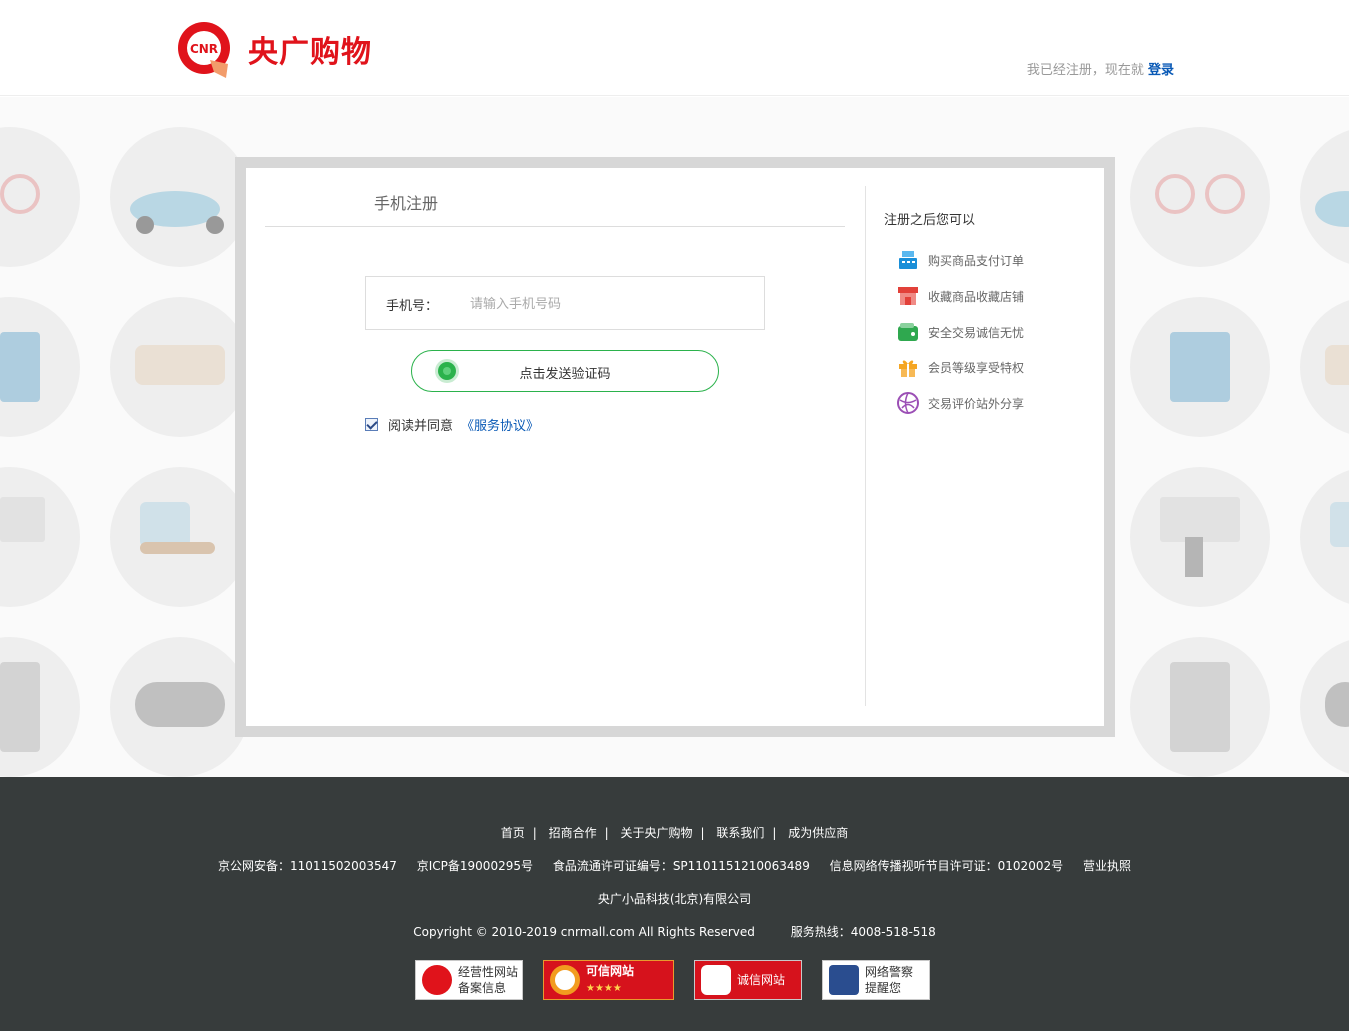 This screenshot has width=1349, height=1031. I want to click on phone-field-group: 手机号：, so click(565, 303).